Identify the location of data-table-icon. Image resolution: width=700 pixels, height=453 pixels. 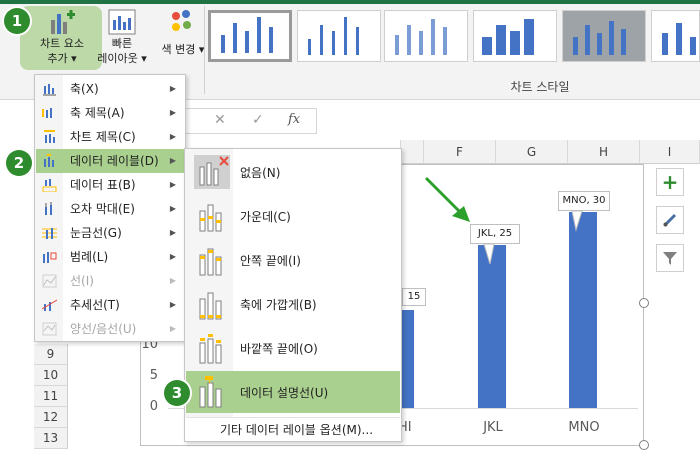
(49, 185).